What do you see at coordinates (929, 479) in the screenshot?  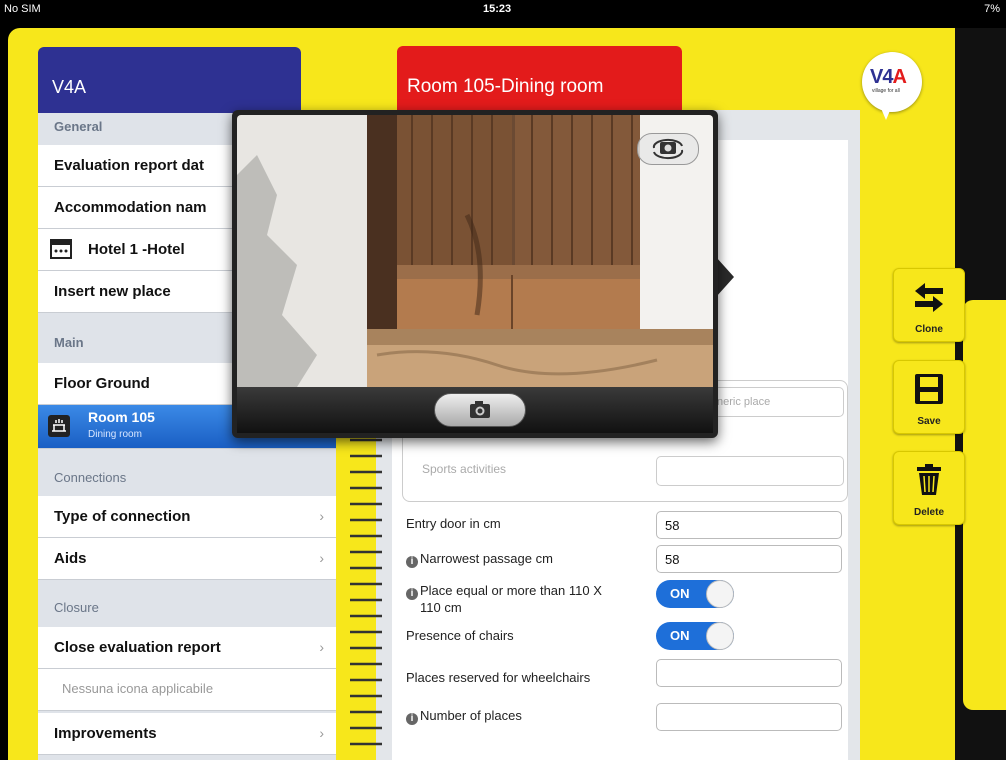 I see `trash-icon` at bounding box center [929, 479].